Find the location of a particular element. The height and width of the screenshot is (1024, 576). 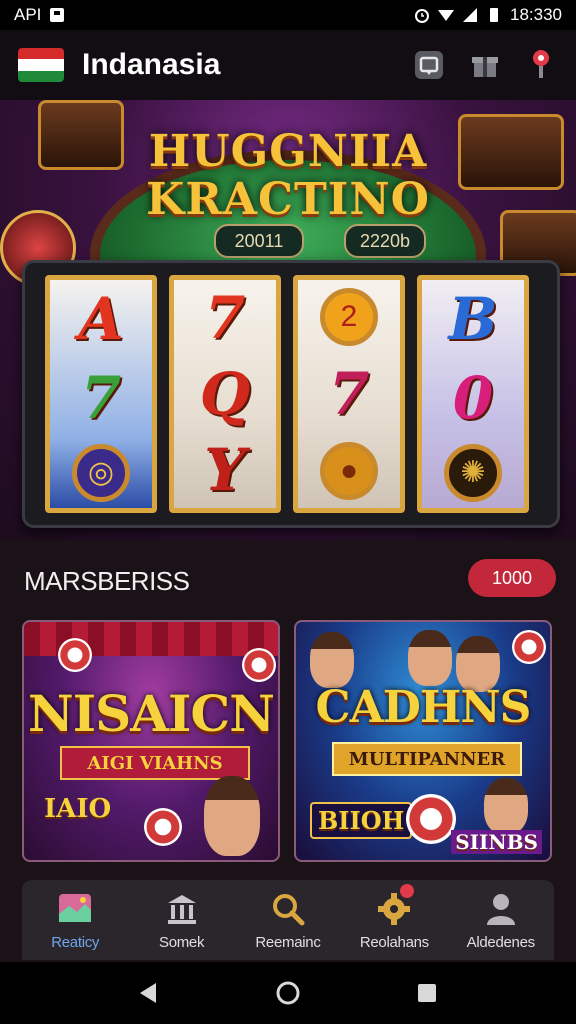

status-bar: API 18:330 is located at coordinates (288, 15).